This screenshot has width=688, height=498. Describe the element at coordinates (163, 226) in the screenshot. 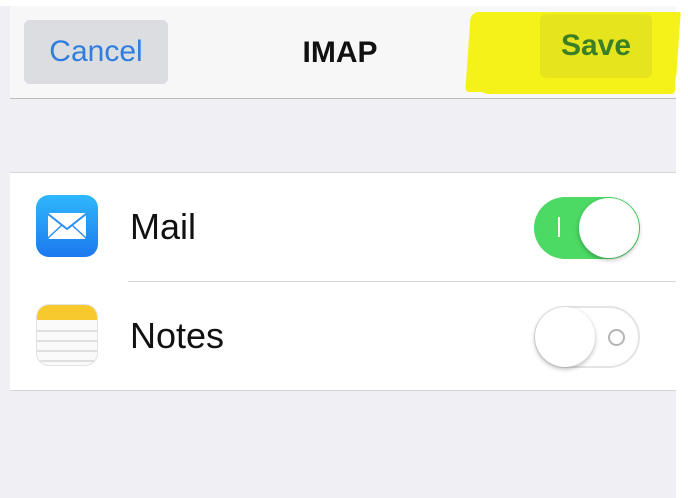

I see `mail-label: Mail` at that location.